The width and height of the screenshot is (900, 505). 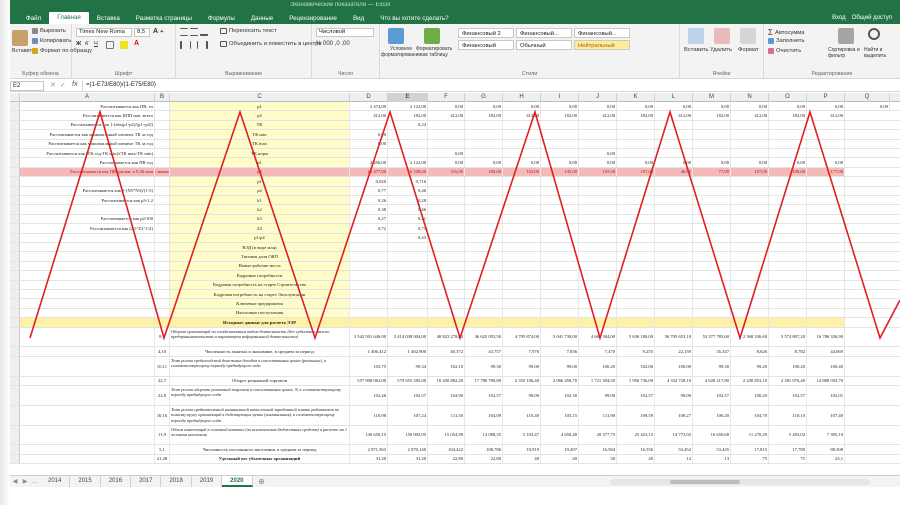 I want to click on cell-value: 12, so click(x=674, y=459).